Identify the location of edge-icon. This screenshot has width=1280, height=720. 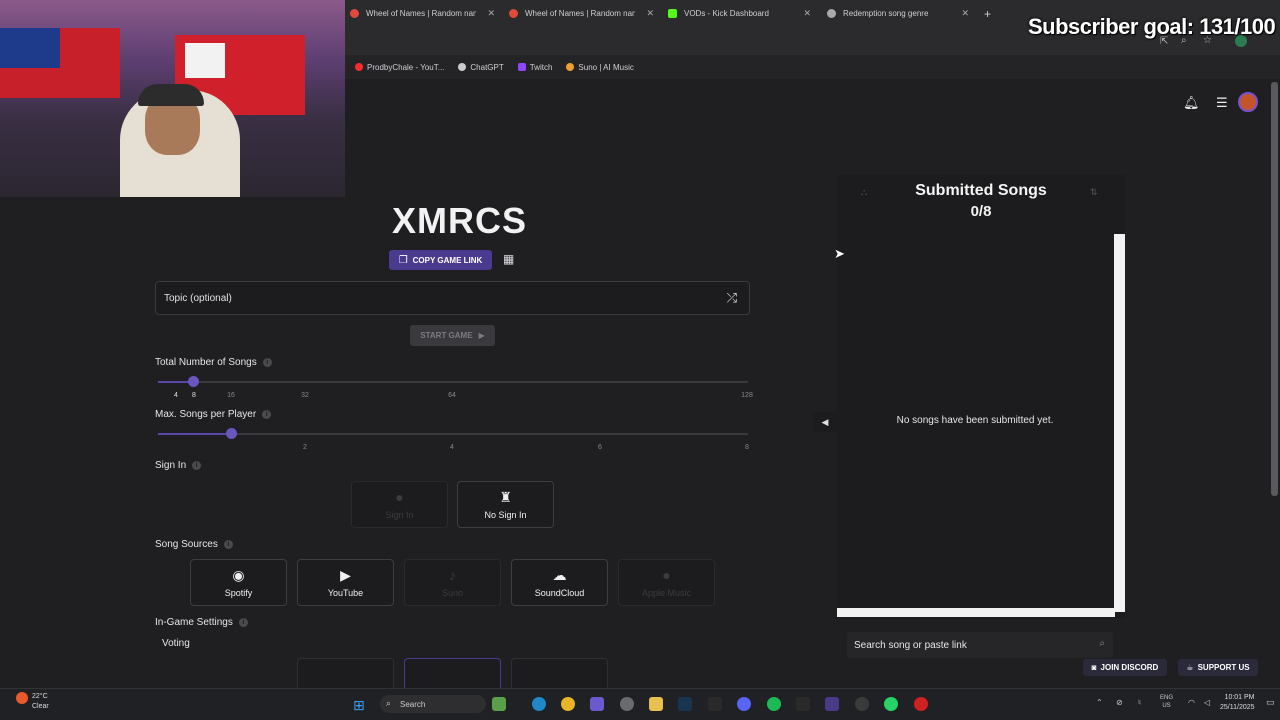
(539, 704).